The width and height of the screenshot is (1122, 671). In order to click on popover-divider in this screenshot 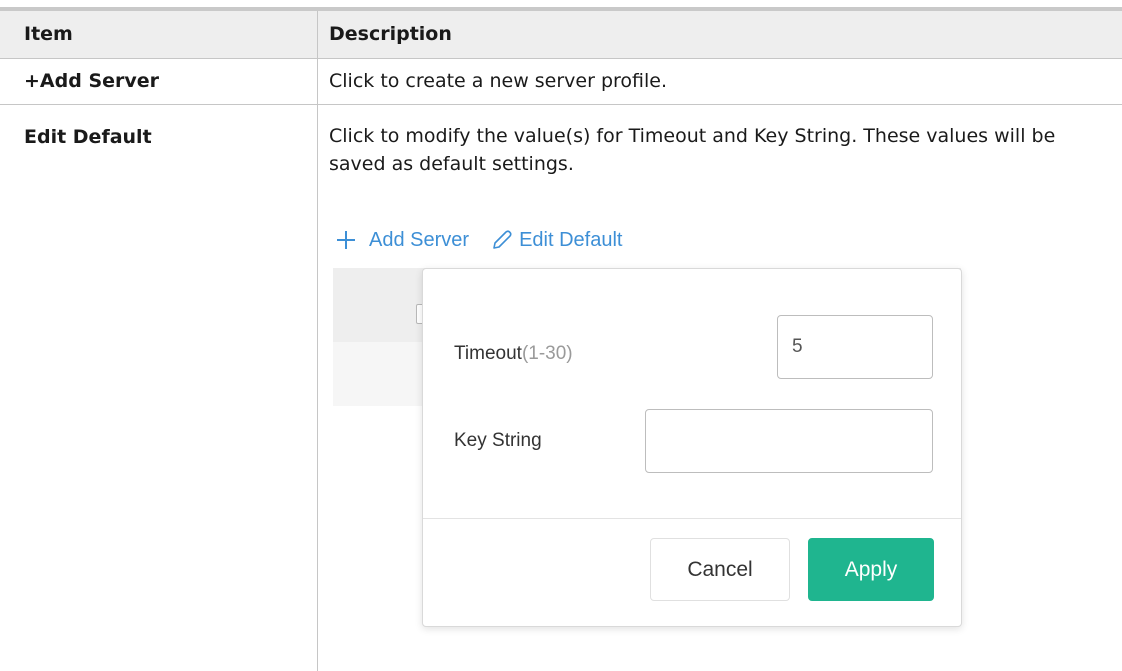, I will do `click(692, 518)`.